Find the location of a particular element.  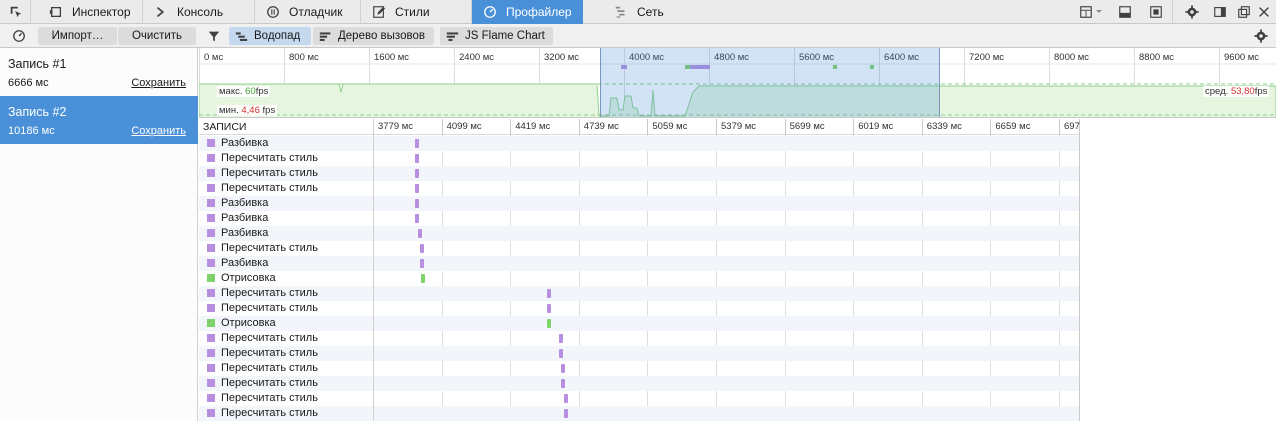

clear-button: Очистить is located at coordinates (157, 36).